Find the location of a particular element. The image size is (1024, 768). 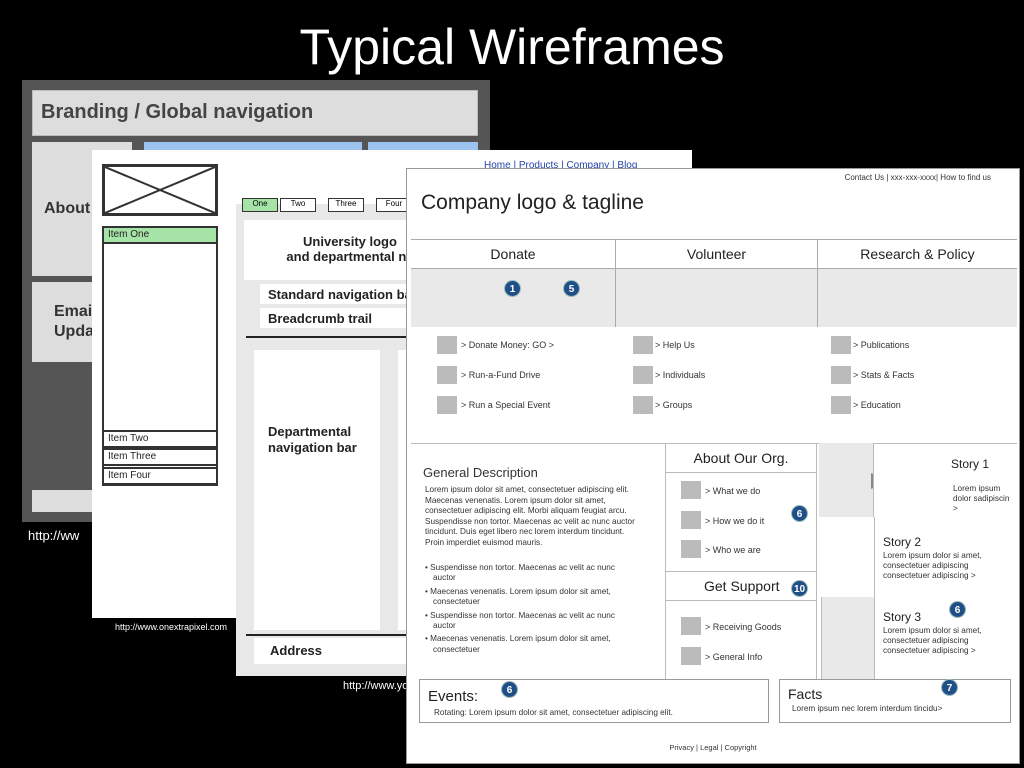

list-item: Item Four is located at coordinates (160, 476).